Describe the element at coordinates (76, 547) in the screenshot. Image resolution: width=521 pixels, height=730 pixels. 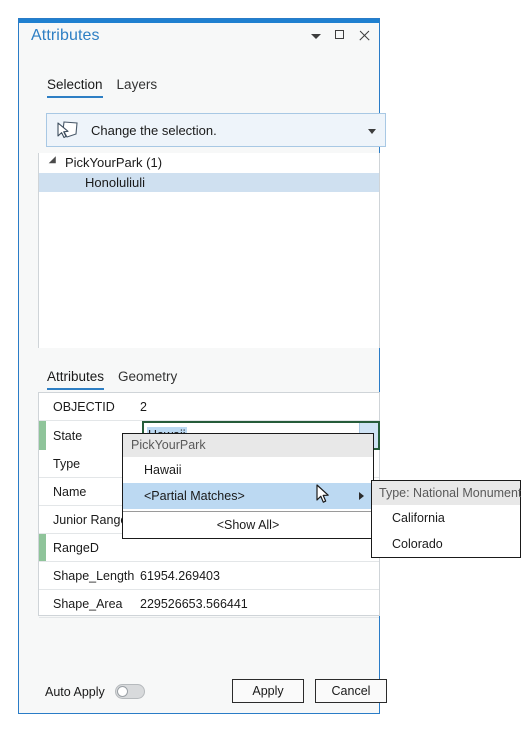
I see `field-name: RangeD` at that location.